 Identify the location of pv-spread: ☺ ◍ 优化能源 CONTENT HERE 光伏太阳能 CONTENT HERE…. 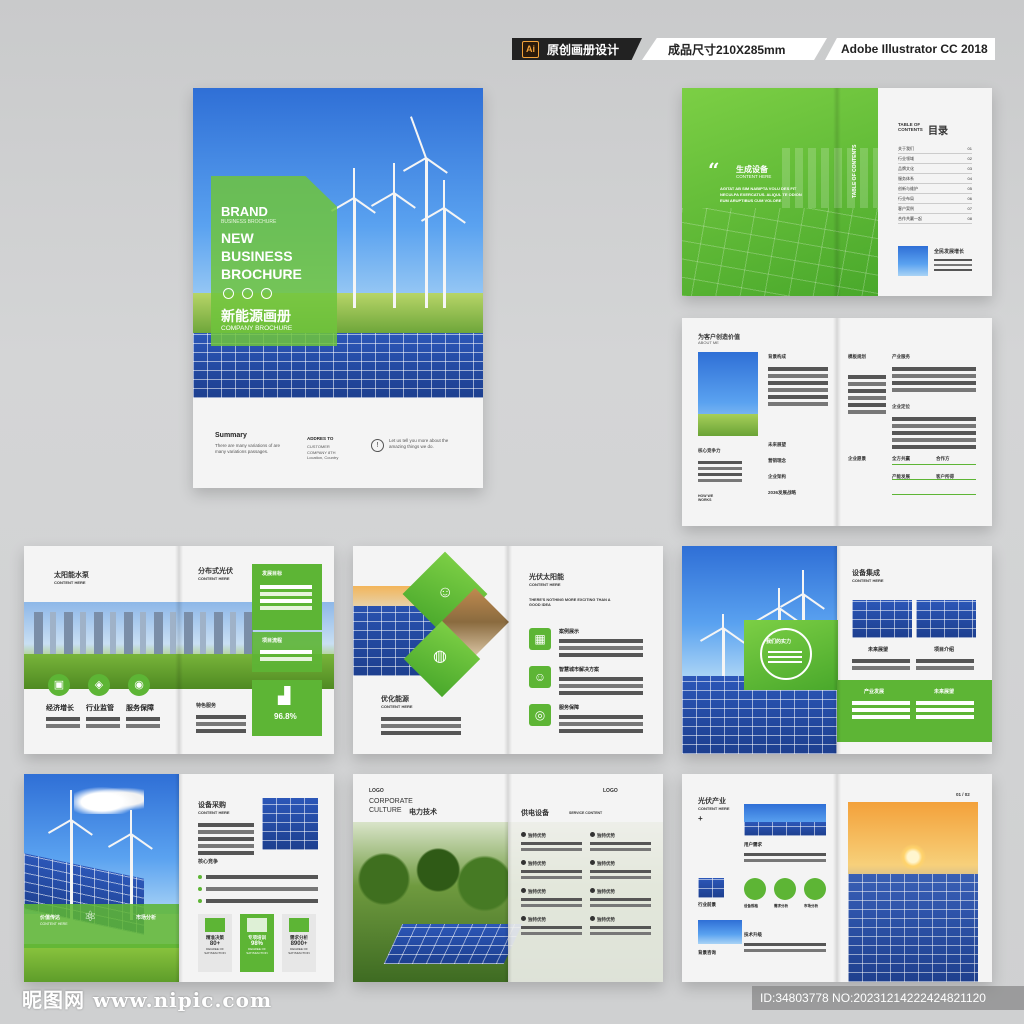
(508, 650).